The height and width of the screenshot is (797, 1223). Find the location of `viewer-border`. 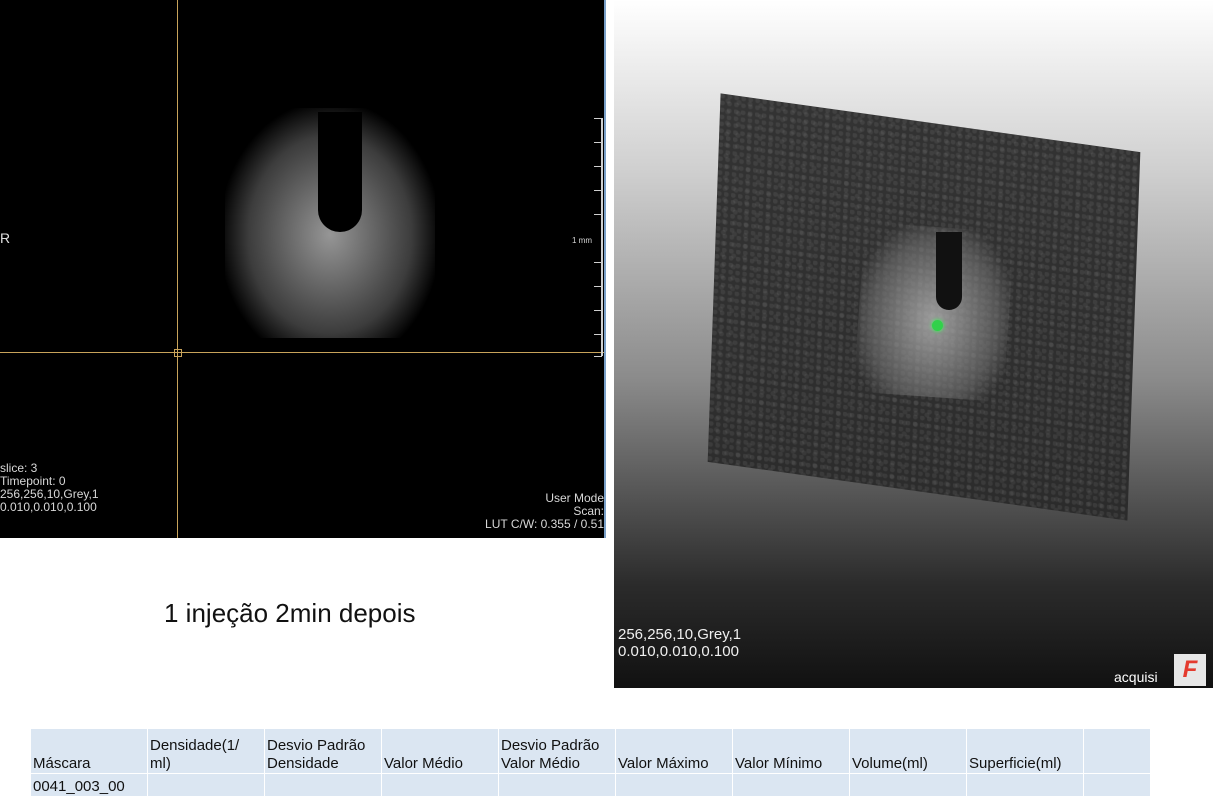

viewer-border is located at coordinates (607, 269).